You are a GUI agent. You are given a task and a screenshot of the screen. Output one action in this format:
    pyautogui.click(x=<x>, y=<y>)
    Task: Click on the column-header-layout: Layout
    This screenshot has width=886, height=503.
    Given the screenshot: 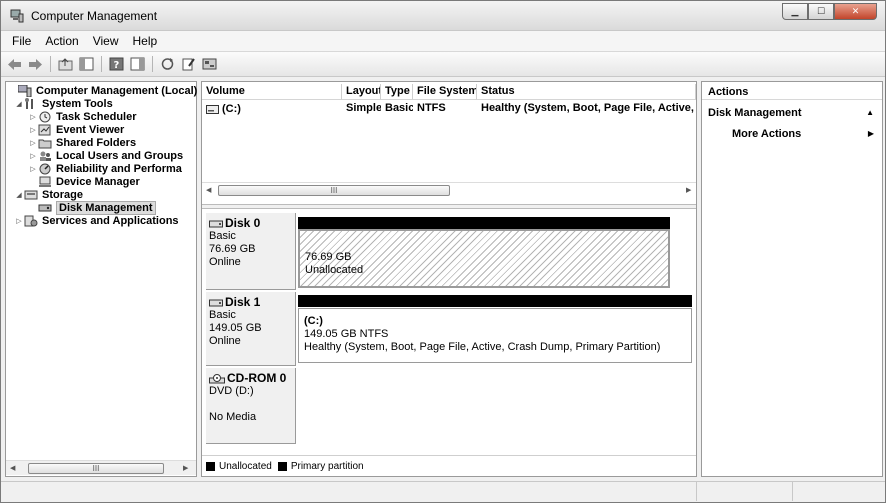 What is the action you would take?
    pyautogui.click(x=361, y=92)
    